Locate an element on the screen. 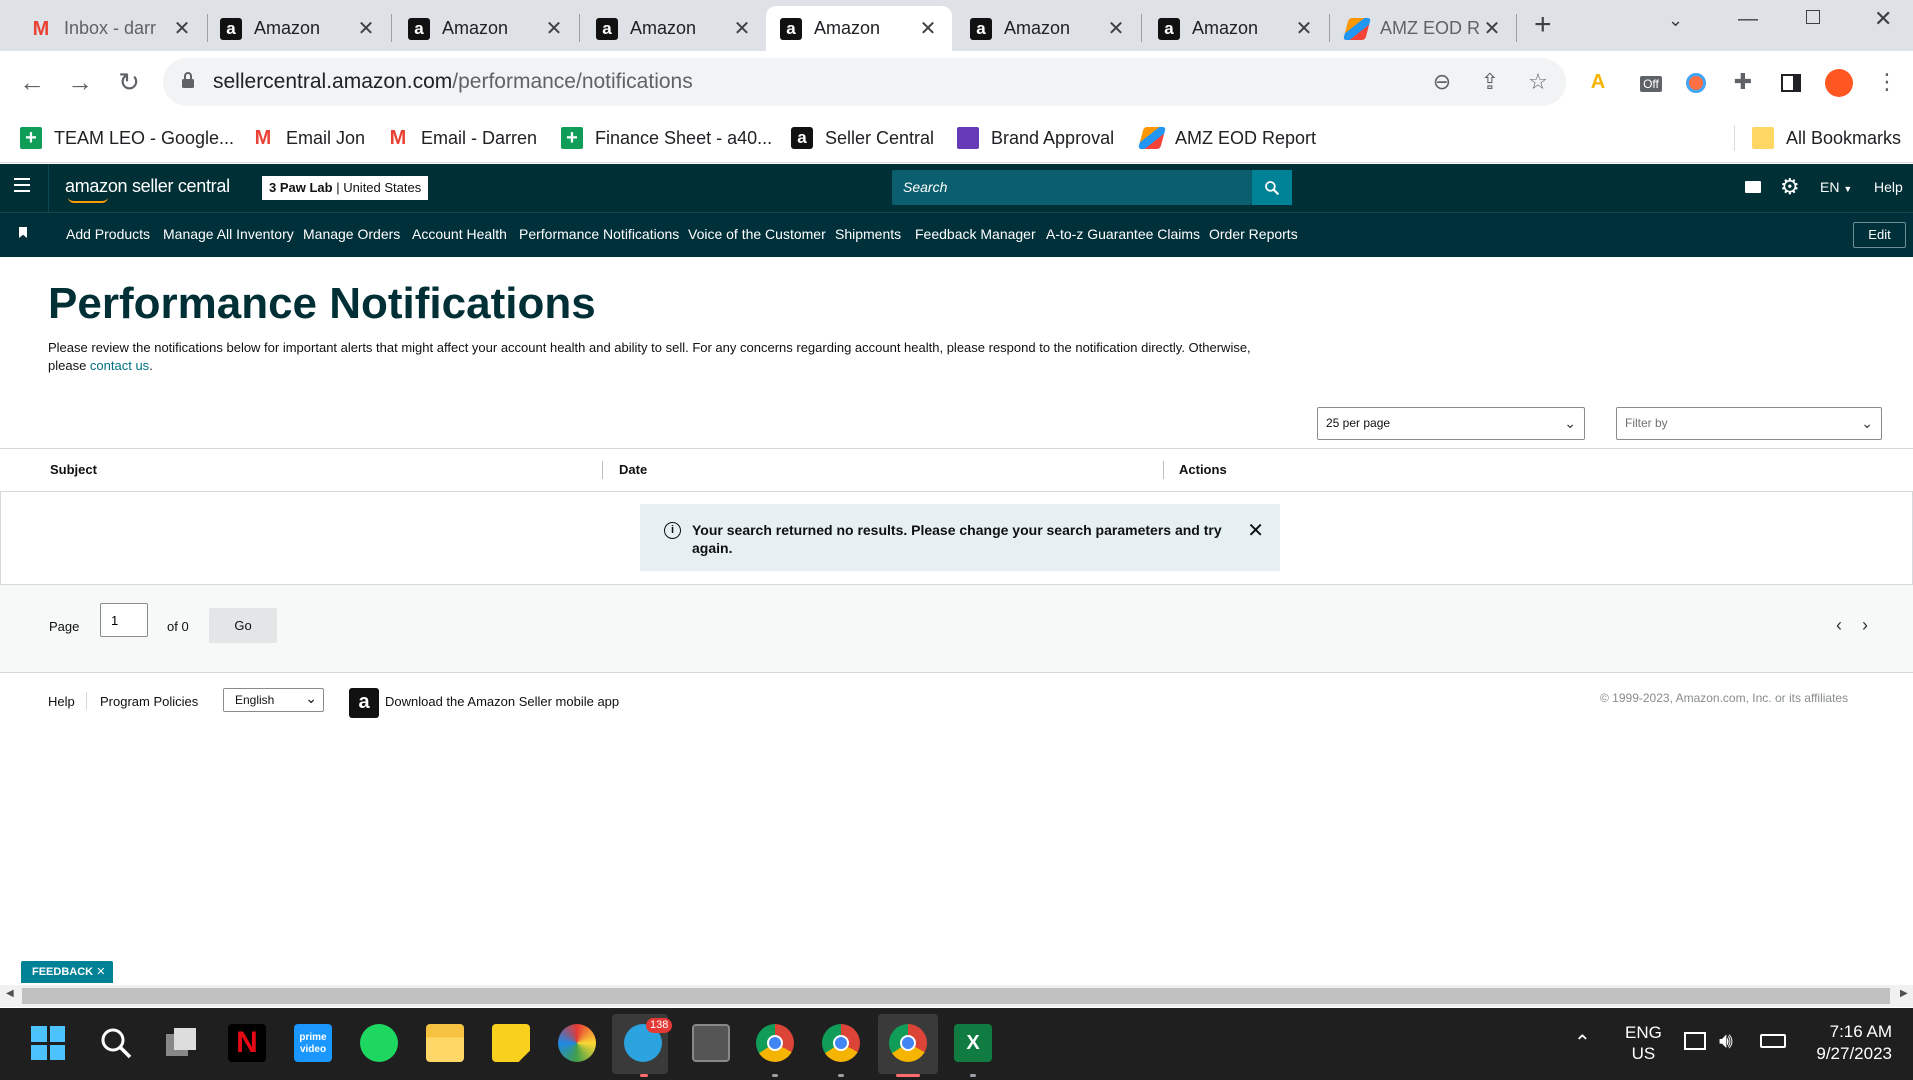 This screenshot has width=1913, height=1080. bookmark-star-icon: ☆ is located at coordinates (1538, 82).